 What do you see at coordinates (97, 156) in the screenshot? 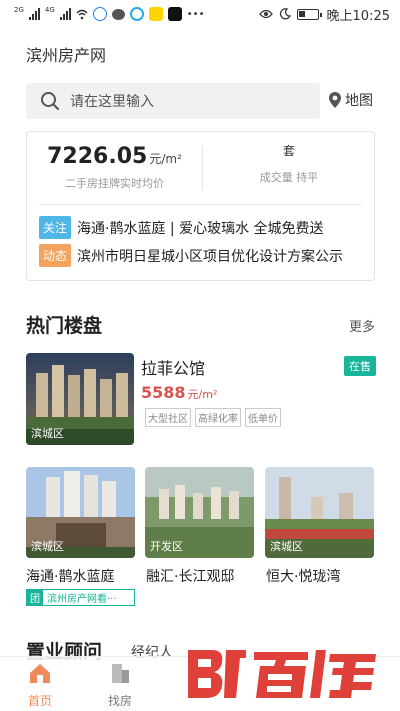
I see `avg-price-value: 7226.05` at bounding box center [97, 156].